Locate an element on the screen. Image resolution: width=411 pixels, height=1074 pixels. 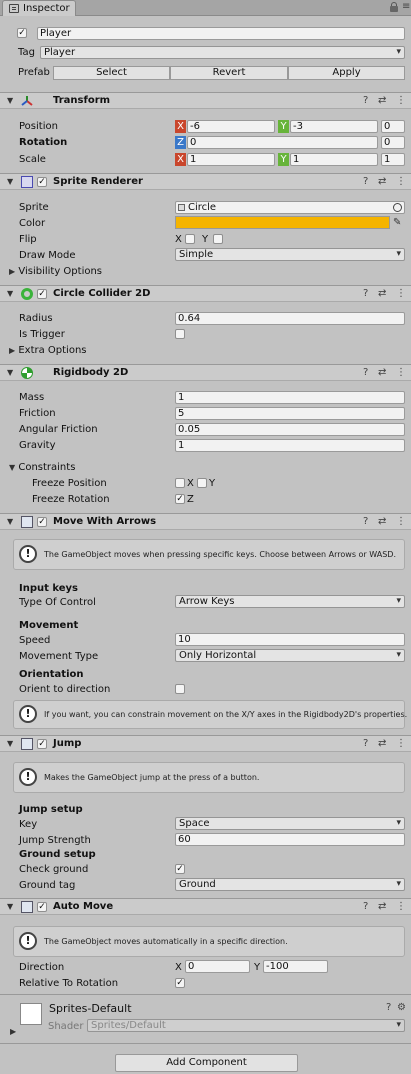
add-component-button: Add Component is located at coordinates (206, 1063).